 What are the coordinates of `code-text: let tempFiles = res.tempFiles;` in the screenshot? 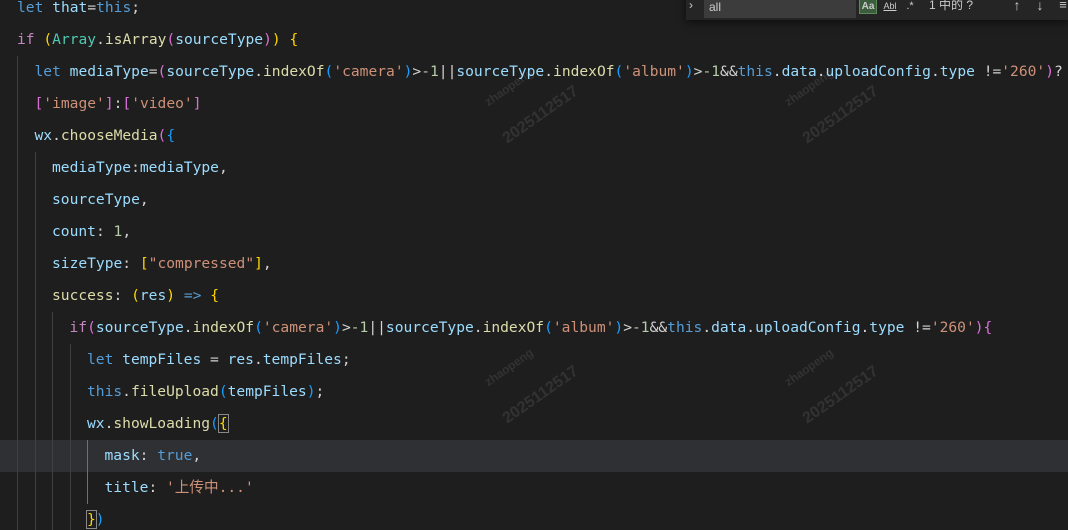 It's located at (219, 360).